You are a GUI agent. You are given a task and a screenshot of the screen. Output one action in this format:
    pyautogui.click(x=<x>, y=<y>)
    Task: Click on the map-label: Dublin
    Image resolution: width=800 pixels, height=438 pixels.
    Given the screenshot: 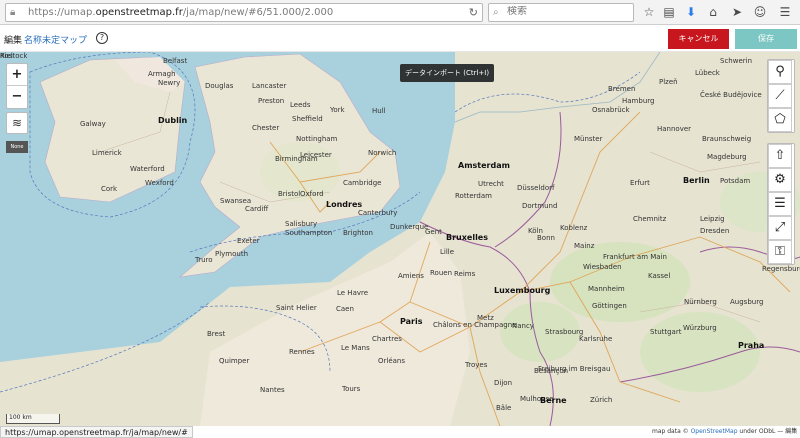 What is the action you would take?
    pyautogui.click(x=173, y=120)
    